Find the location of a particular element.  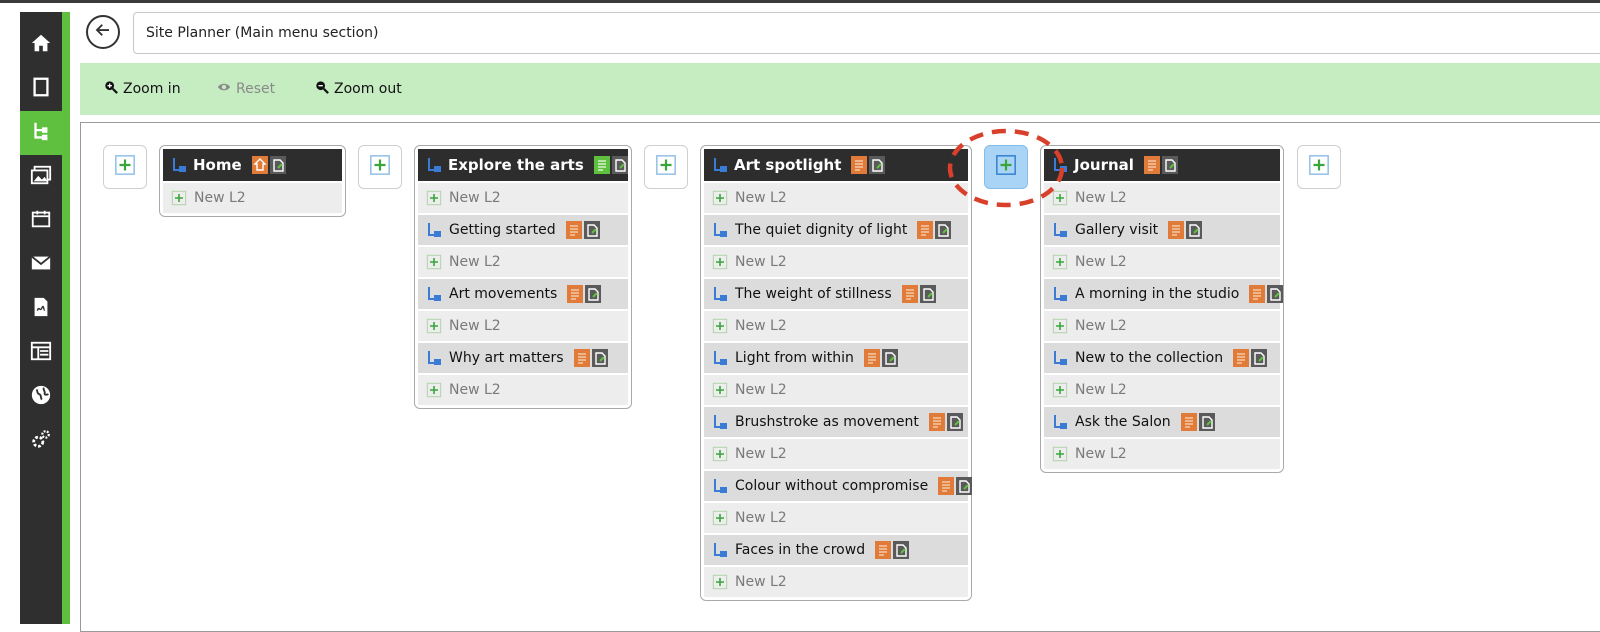

page-item: The weight of stillness is located at coordinates (836, 294).